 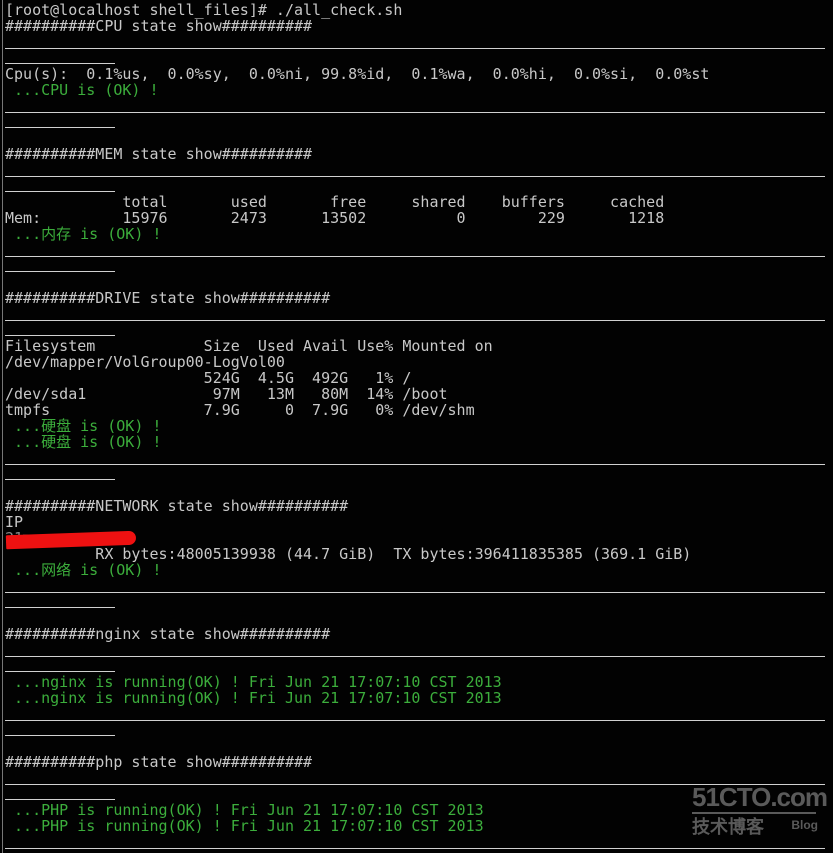 I want to click on ip-label: IP, so click(x=14, y=522).